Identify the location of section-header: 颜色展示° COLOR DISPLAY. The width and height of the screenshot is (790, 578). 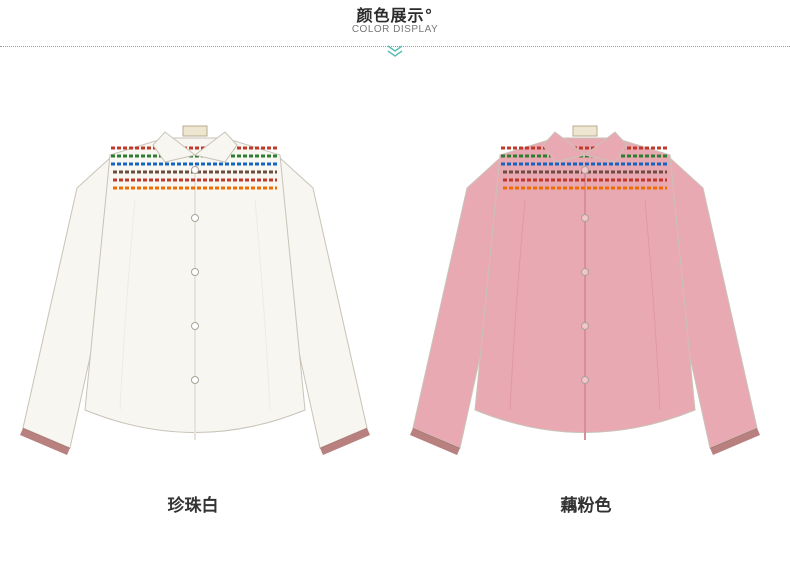
(395, 31).